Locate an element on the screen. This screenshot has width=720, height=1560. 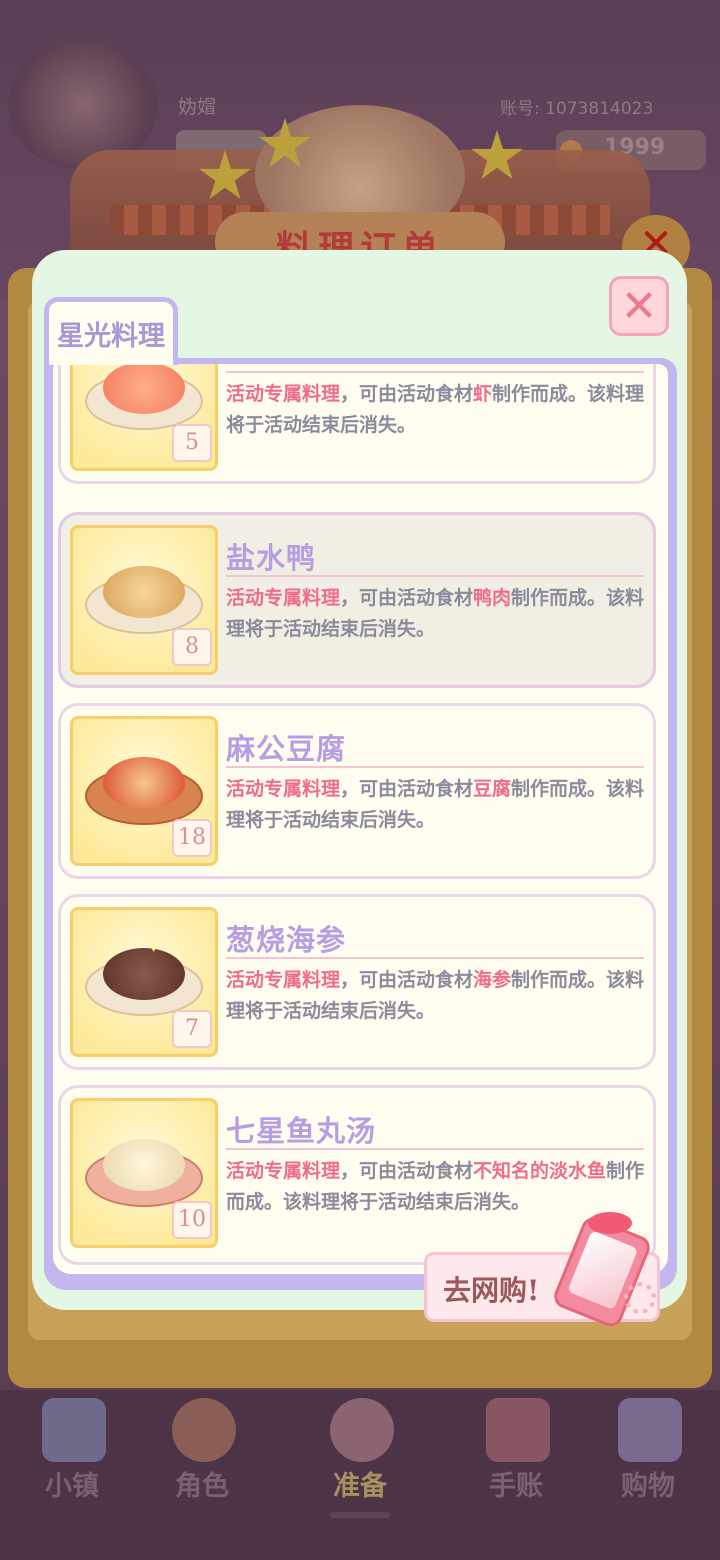
home-indicator is located at coordinates (360, 1515).